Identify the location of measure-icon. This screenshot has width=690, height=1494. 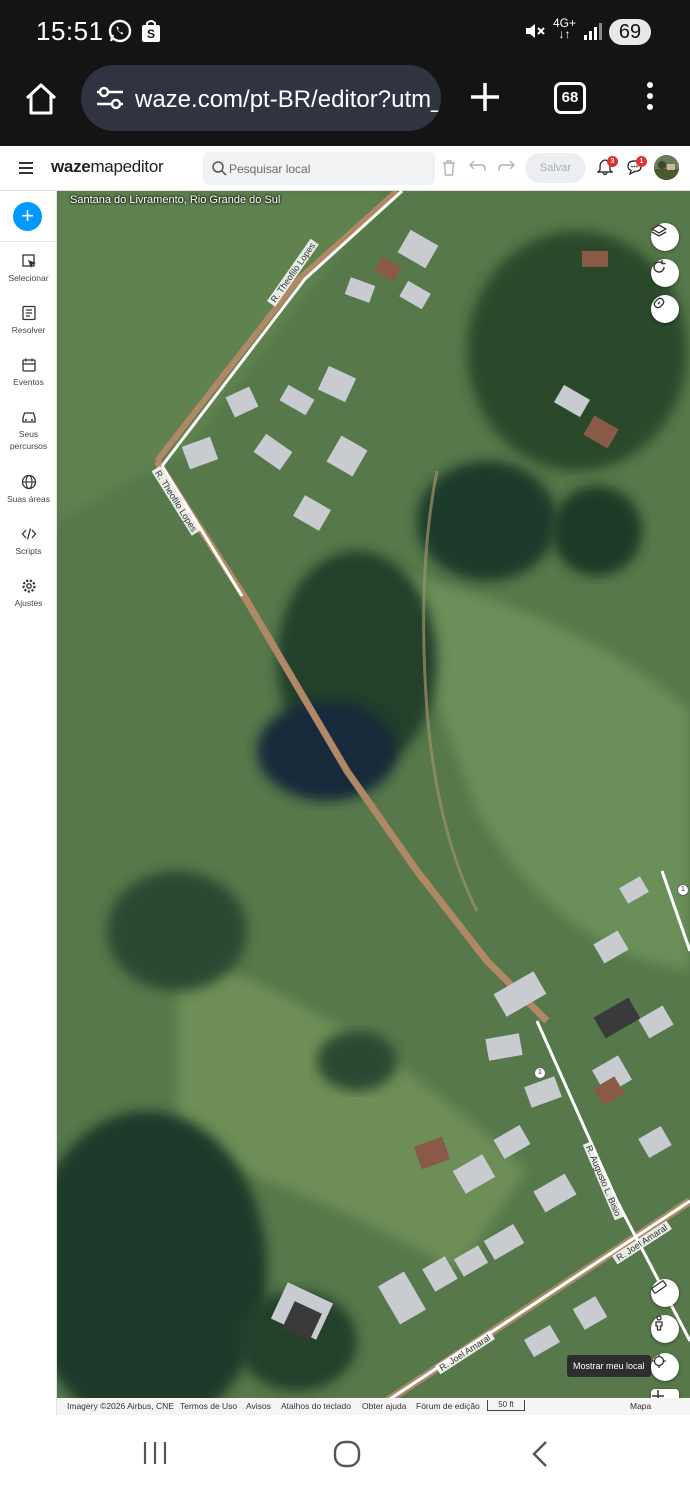
(665, 1293).